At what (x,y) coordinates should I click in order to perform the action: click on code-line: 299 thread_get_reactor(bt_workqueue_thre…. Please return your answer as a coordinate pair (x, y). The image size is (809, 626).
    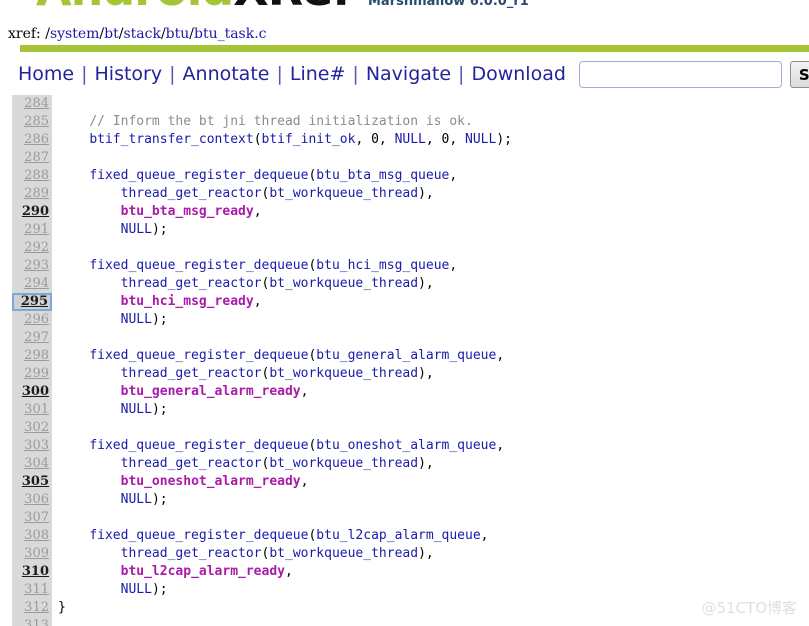
    Looking at the image, I should click on (404, 374).